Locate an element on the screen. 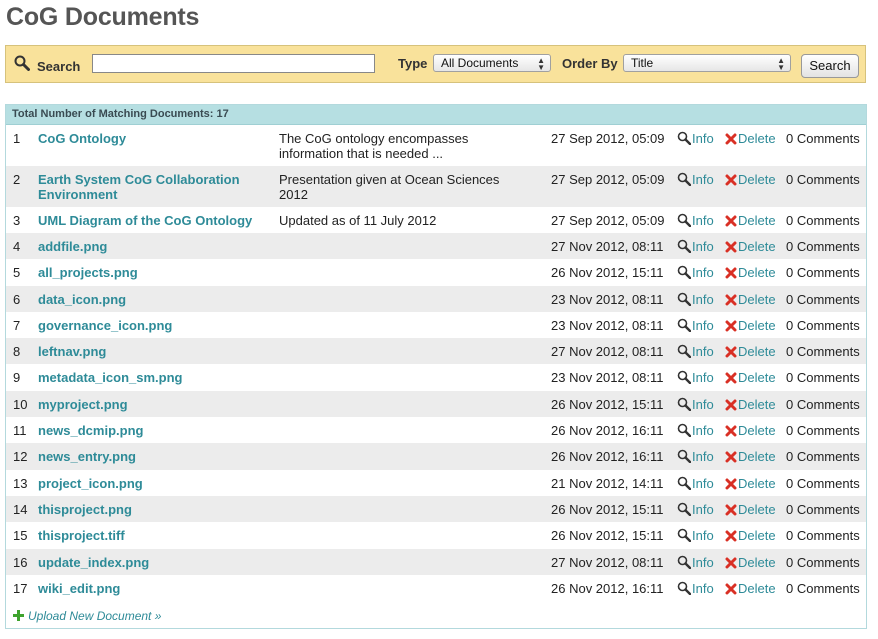  row-number: 15 is located at coordinates (20, 536).